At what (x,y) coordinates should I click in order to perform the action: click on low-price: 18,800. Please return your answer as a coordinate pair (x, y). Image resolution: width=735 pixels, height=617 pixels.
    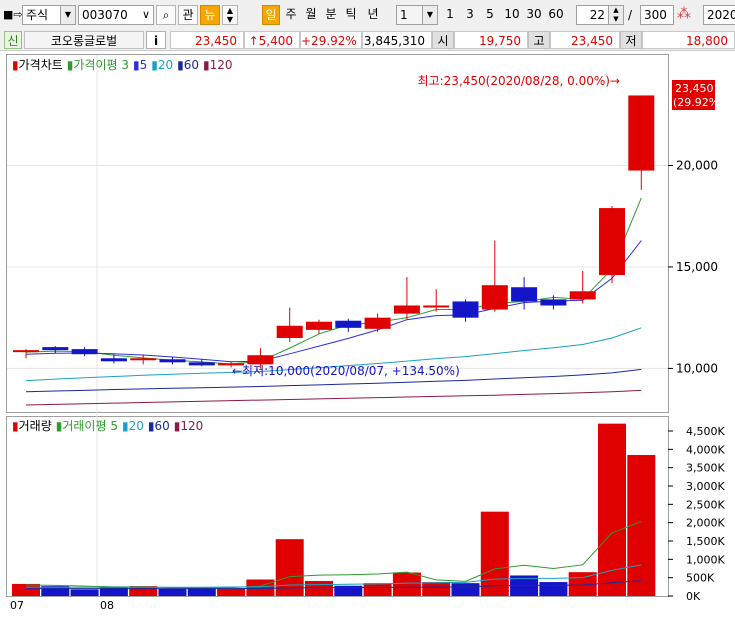
    Looking at the image, I should click on (688, 40).